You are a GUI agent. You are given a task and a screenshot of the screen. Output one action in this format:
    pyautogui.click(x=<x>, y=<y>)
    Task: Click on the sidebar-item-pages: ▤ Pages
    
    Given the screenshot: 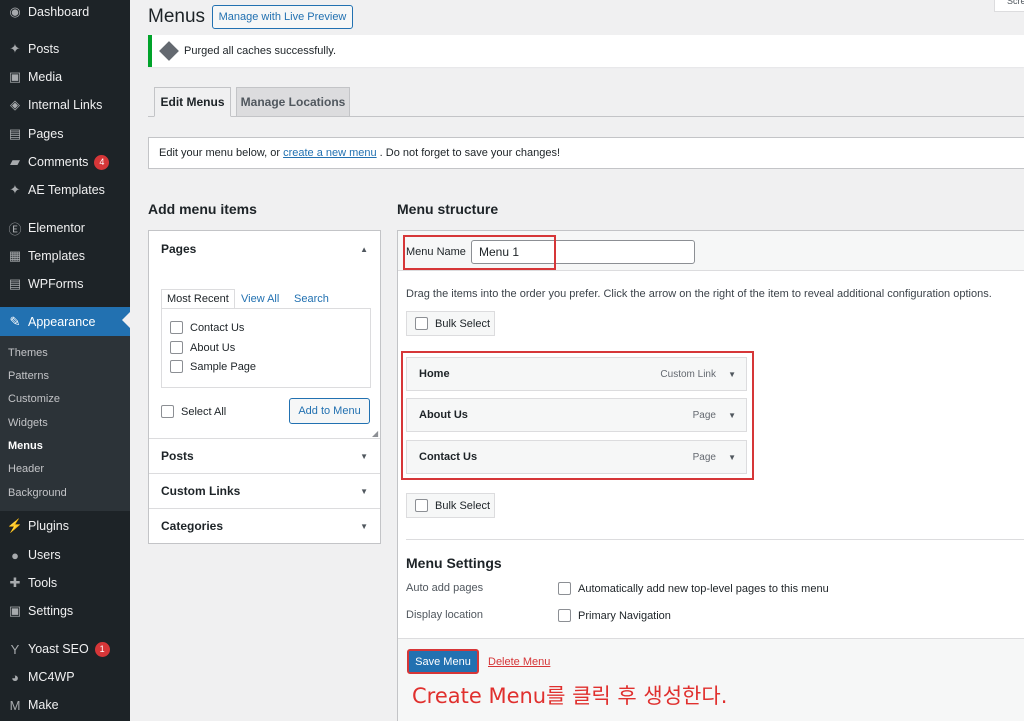 What is the action you would take?
    pyautogui.click(x=65, y=134)
    